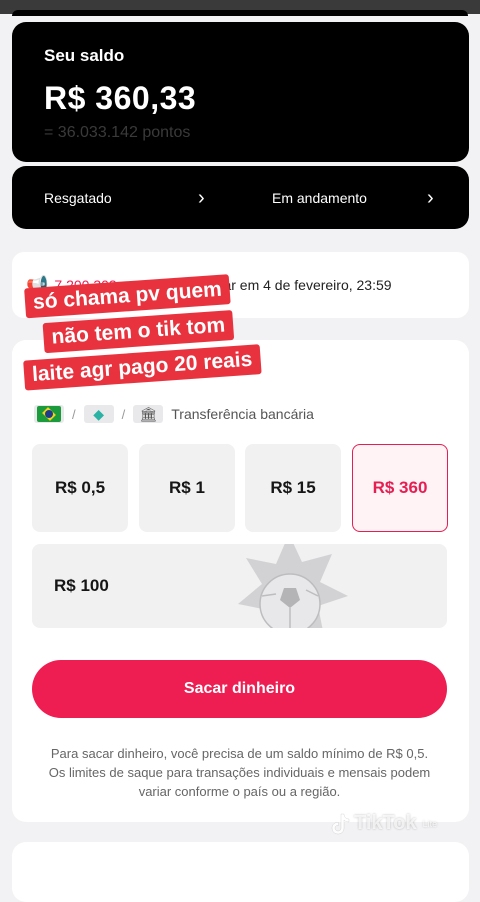 The width and height of the screenshot is (480, 902). I want to click on in-progress-link: Em andamento ›, so click(362, 197).